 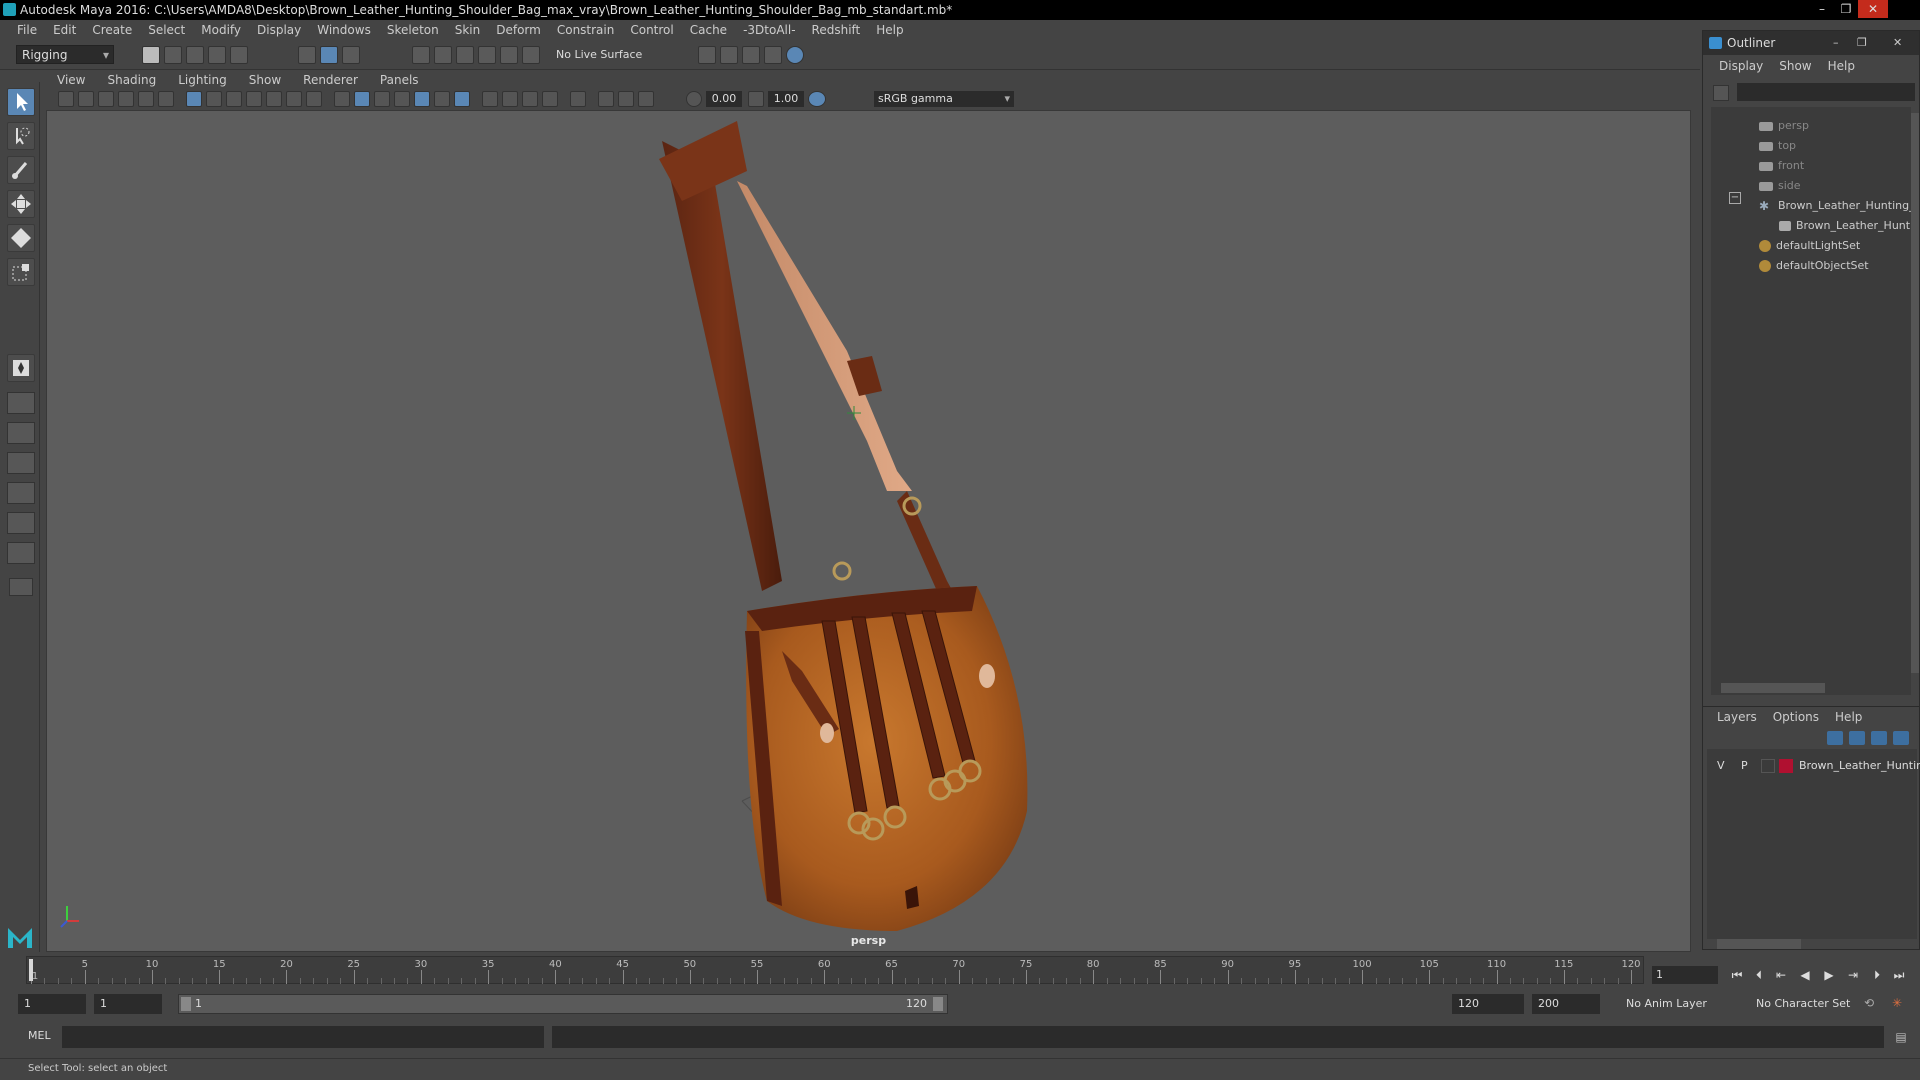 I want to click on panel-menu-renderer: Renderer, so click(x=330, y=80).